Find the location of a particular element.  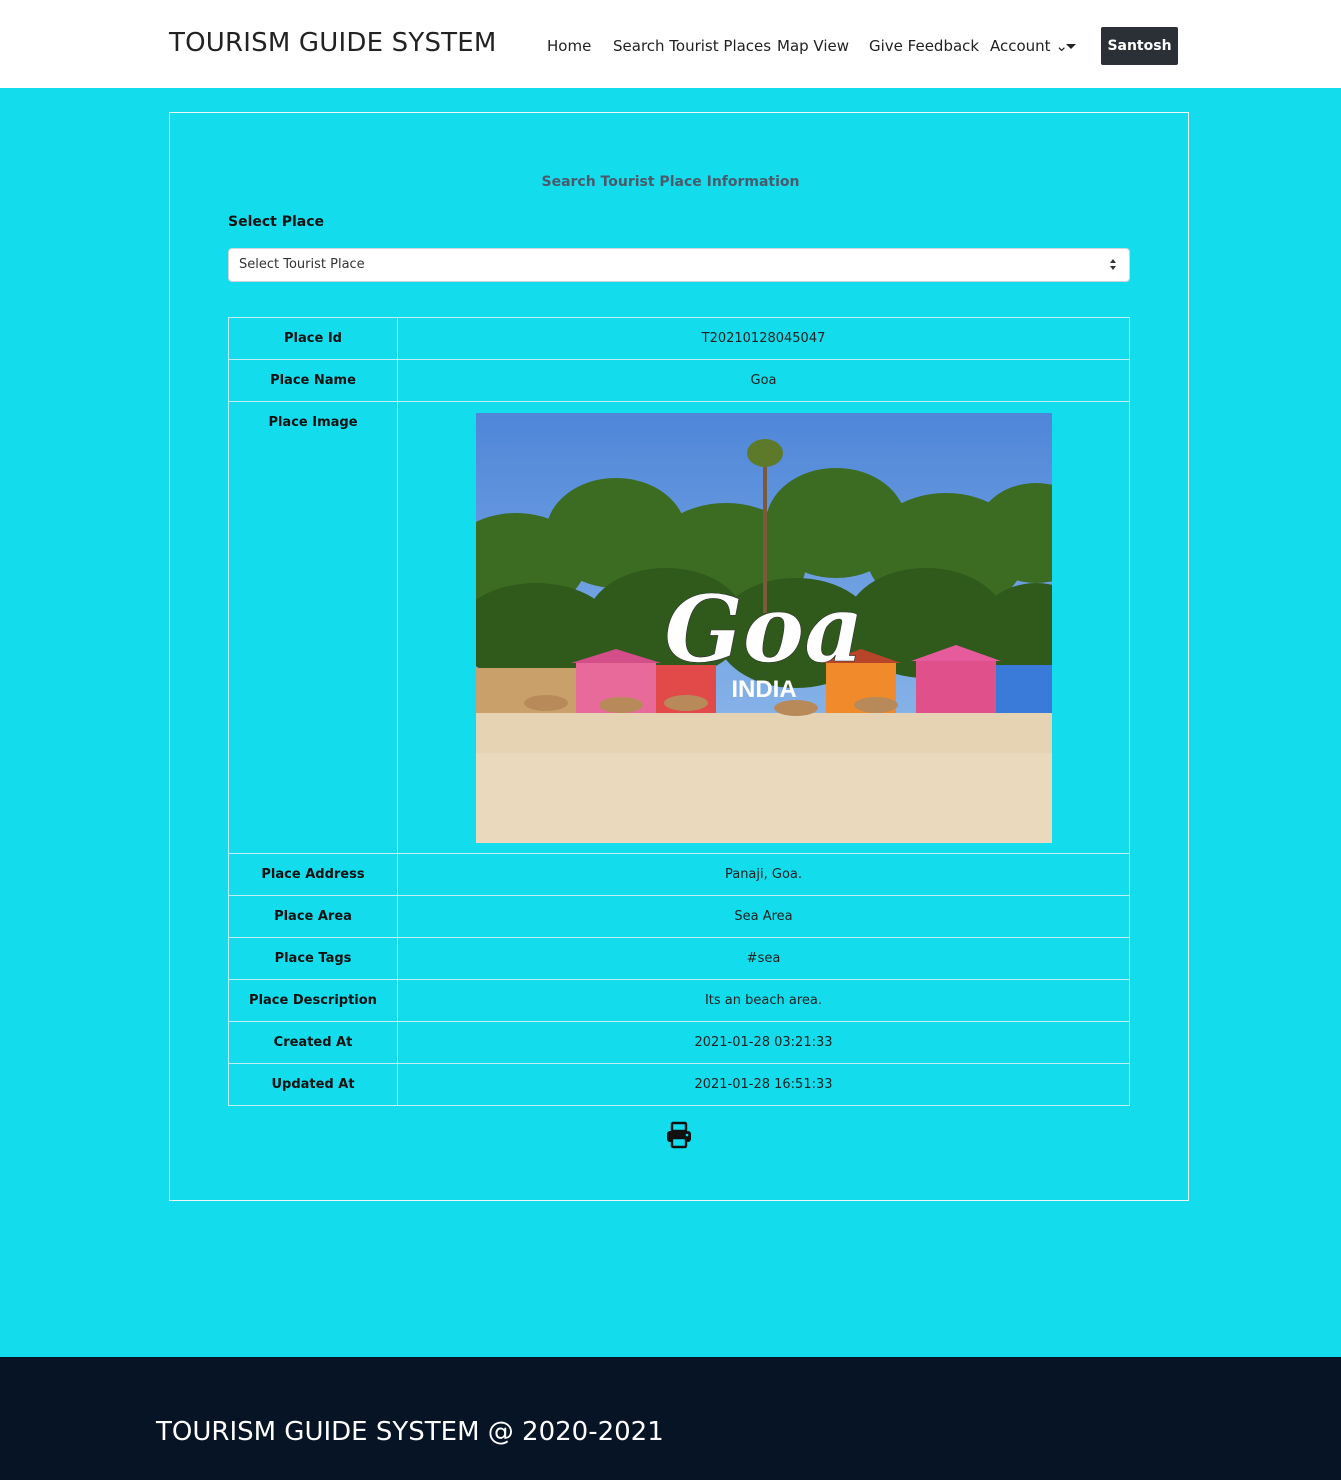

nav-account: Account ⌄ is located at coordinates (1029, 46).